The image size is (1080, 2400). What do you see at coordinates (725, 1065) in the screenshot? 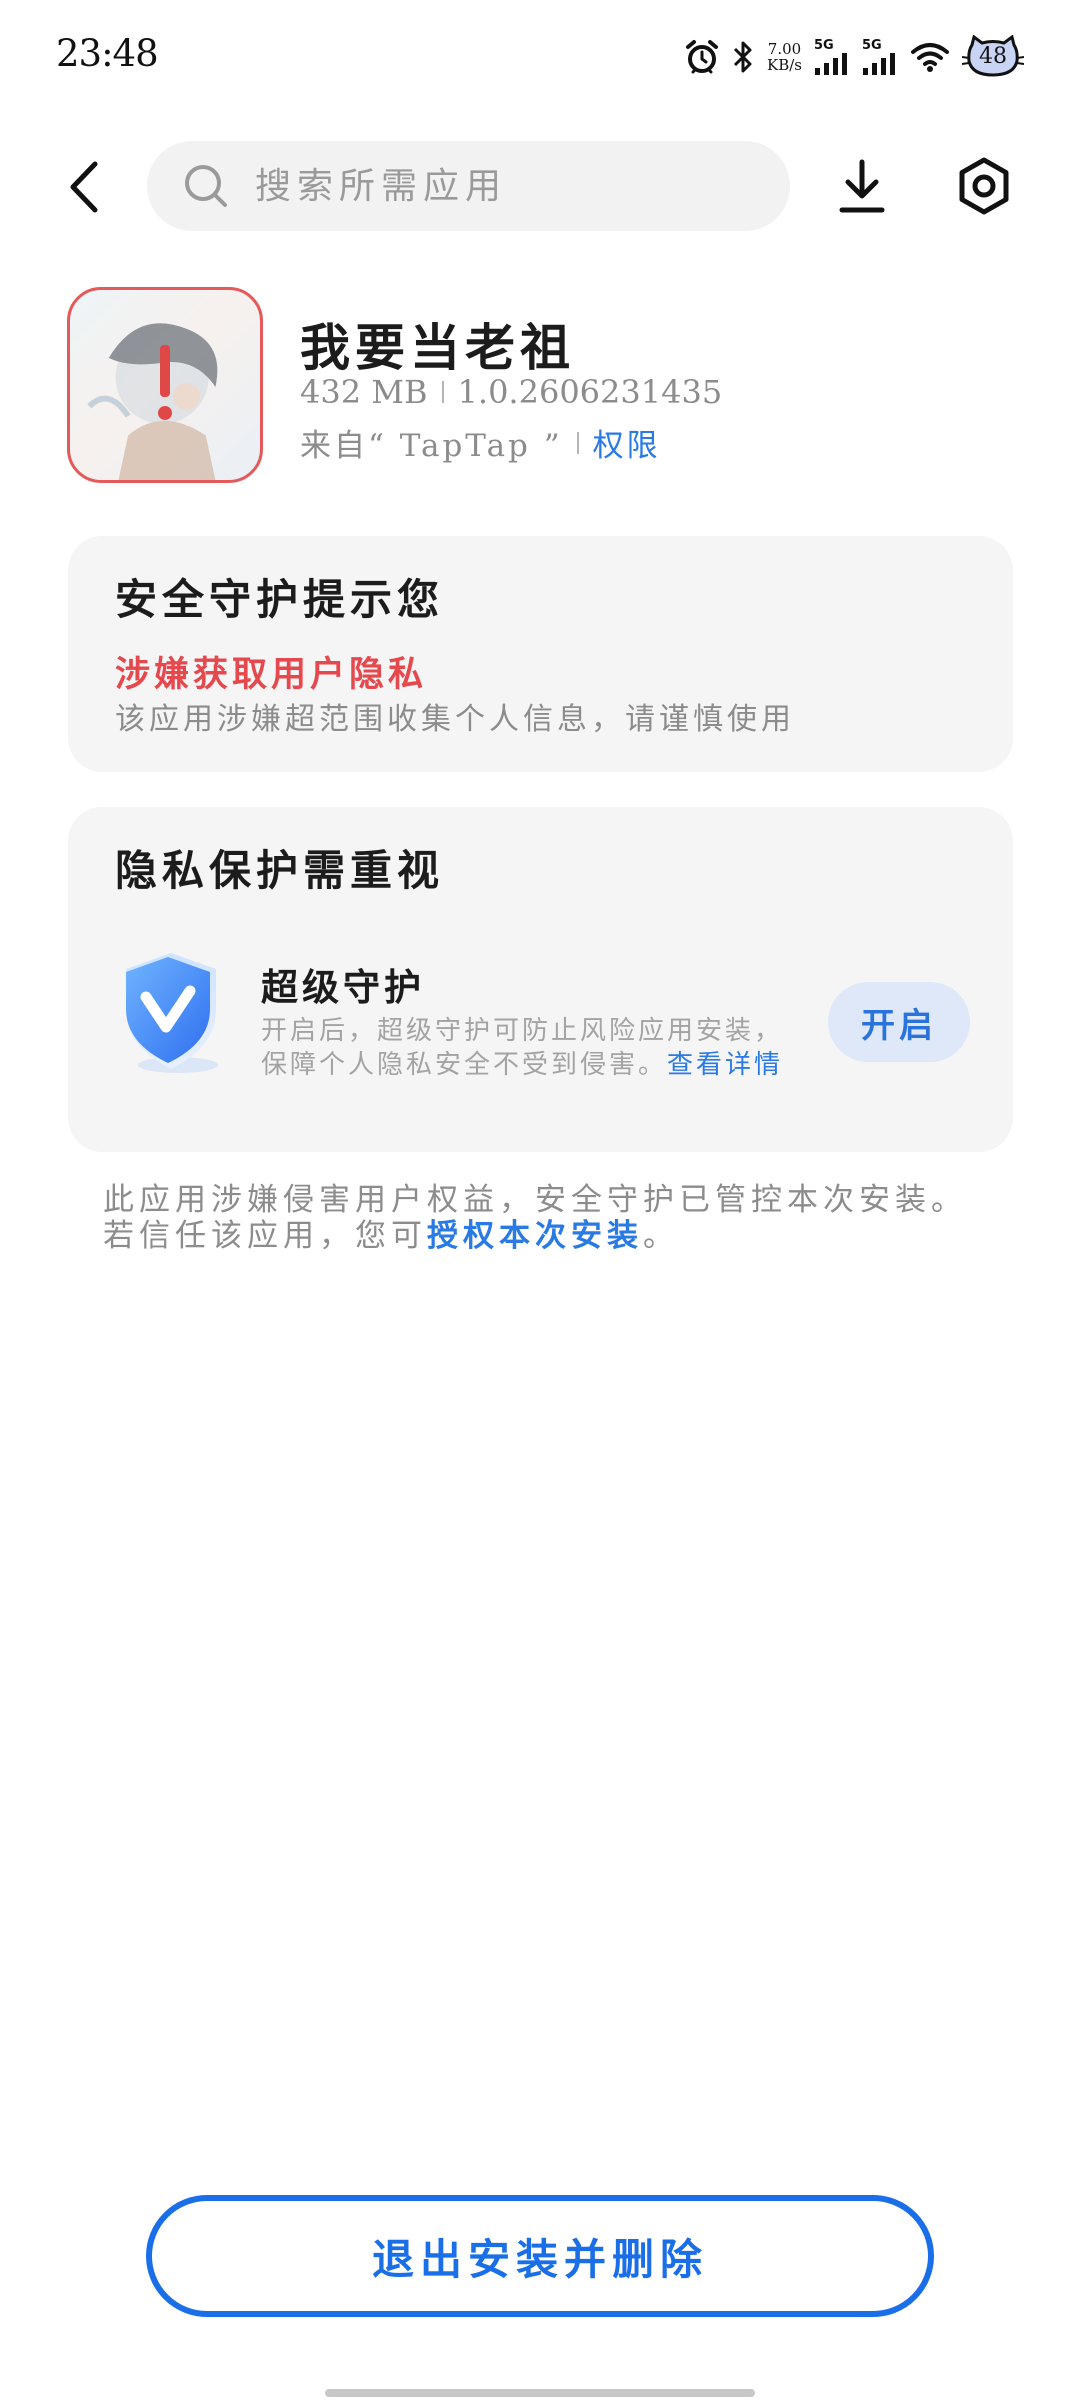
I see `view-details-link: 查看详情` at bounding box center [725, 1065].